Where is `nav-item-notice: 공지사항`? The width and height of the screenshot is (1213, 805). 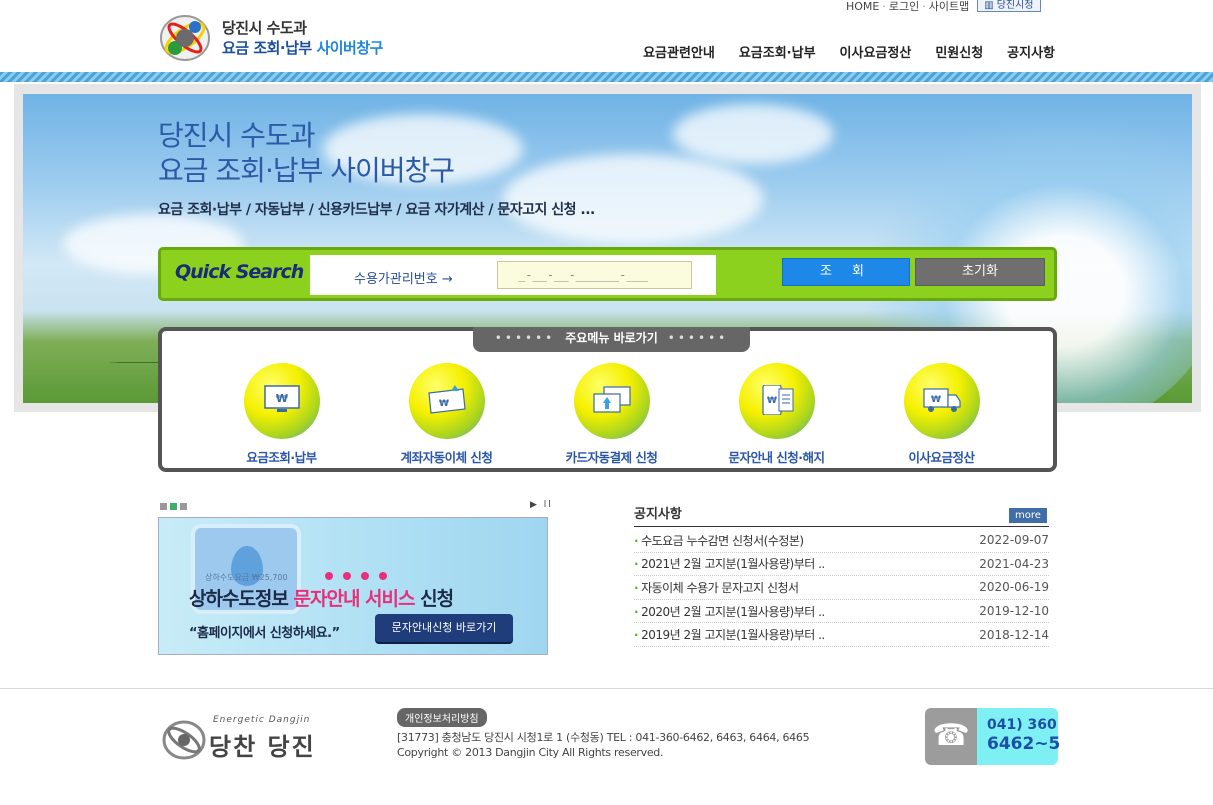 nav-item-notice: 공지사항 is located at coordinates (1031, 51).